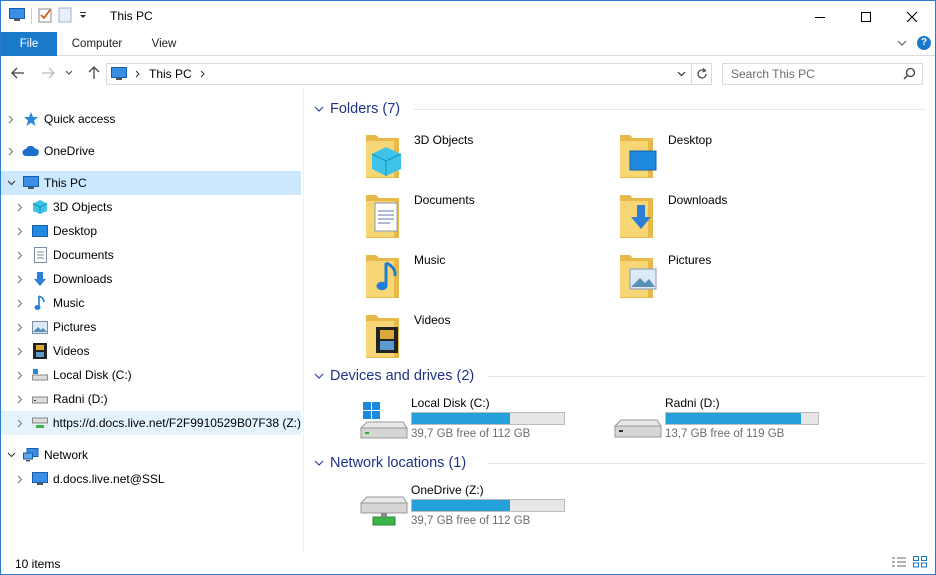  Describe the element at coordinates (382, 276) in the screenshot. I see `music-folder-icon` at that location.